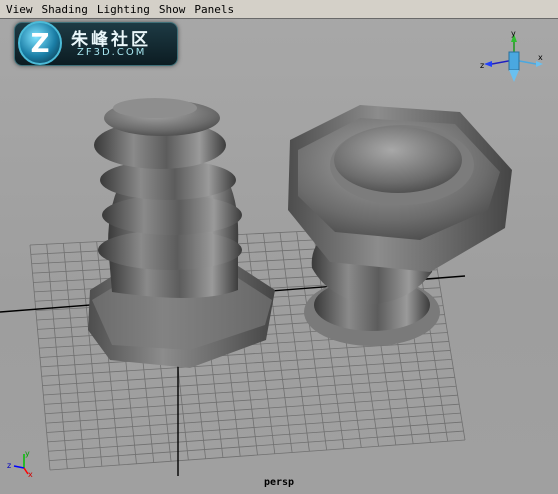 This screenshot has width=558, height=494. What do you see at coordinates (19, 9) in the screenshot?
I see `menu-view: View` at bounding box center [19, 9].